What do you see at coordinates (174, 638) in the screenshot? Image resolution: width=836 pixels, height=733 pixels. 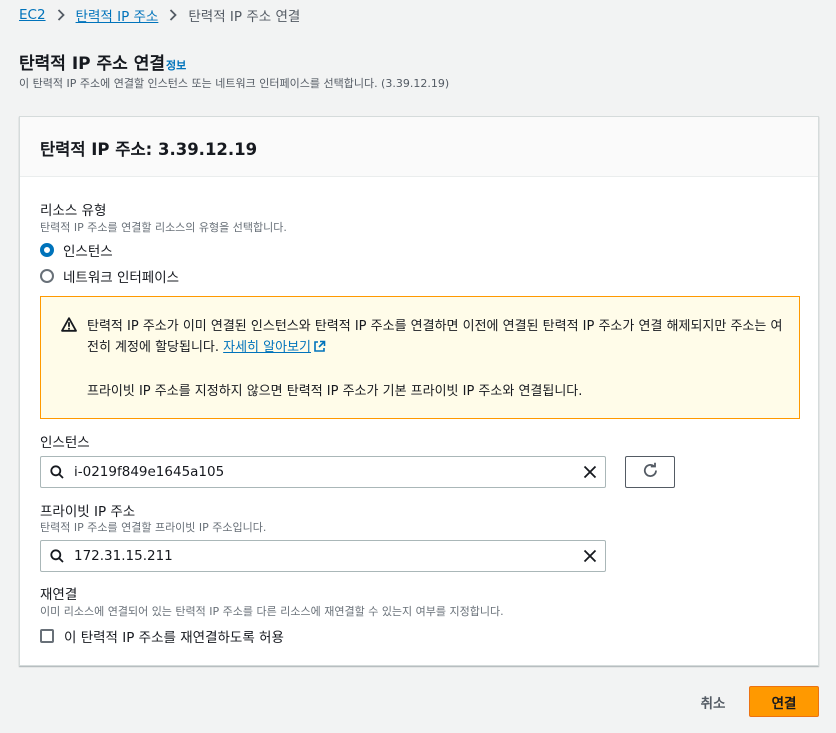 I see `allow-reassociation-label: 이 탄력적 IP 주소를 재연결하도록 허용` at bounding box center [174, 638].